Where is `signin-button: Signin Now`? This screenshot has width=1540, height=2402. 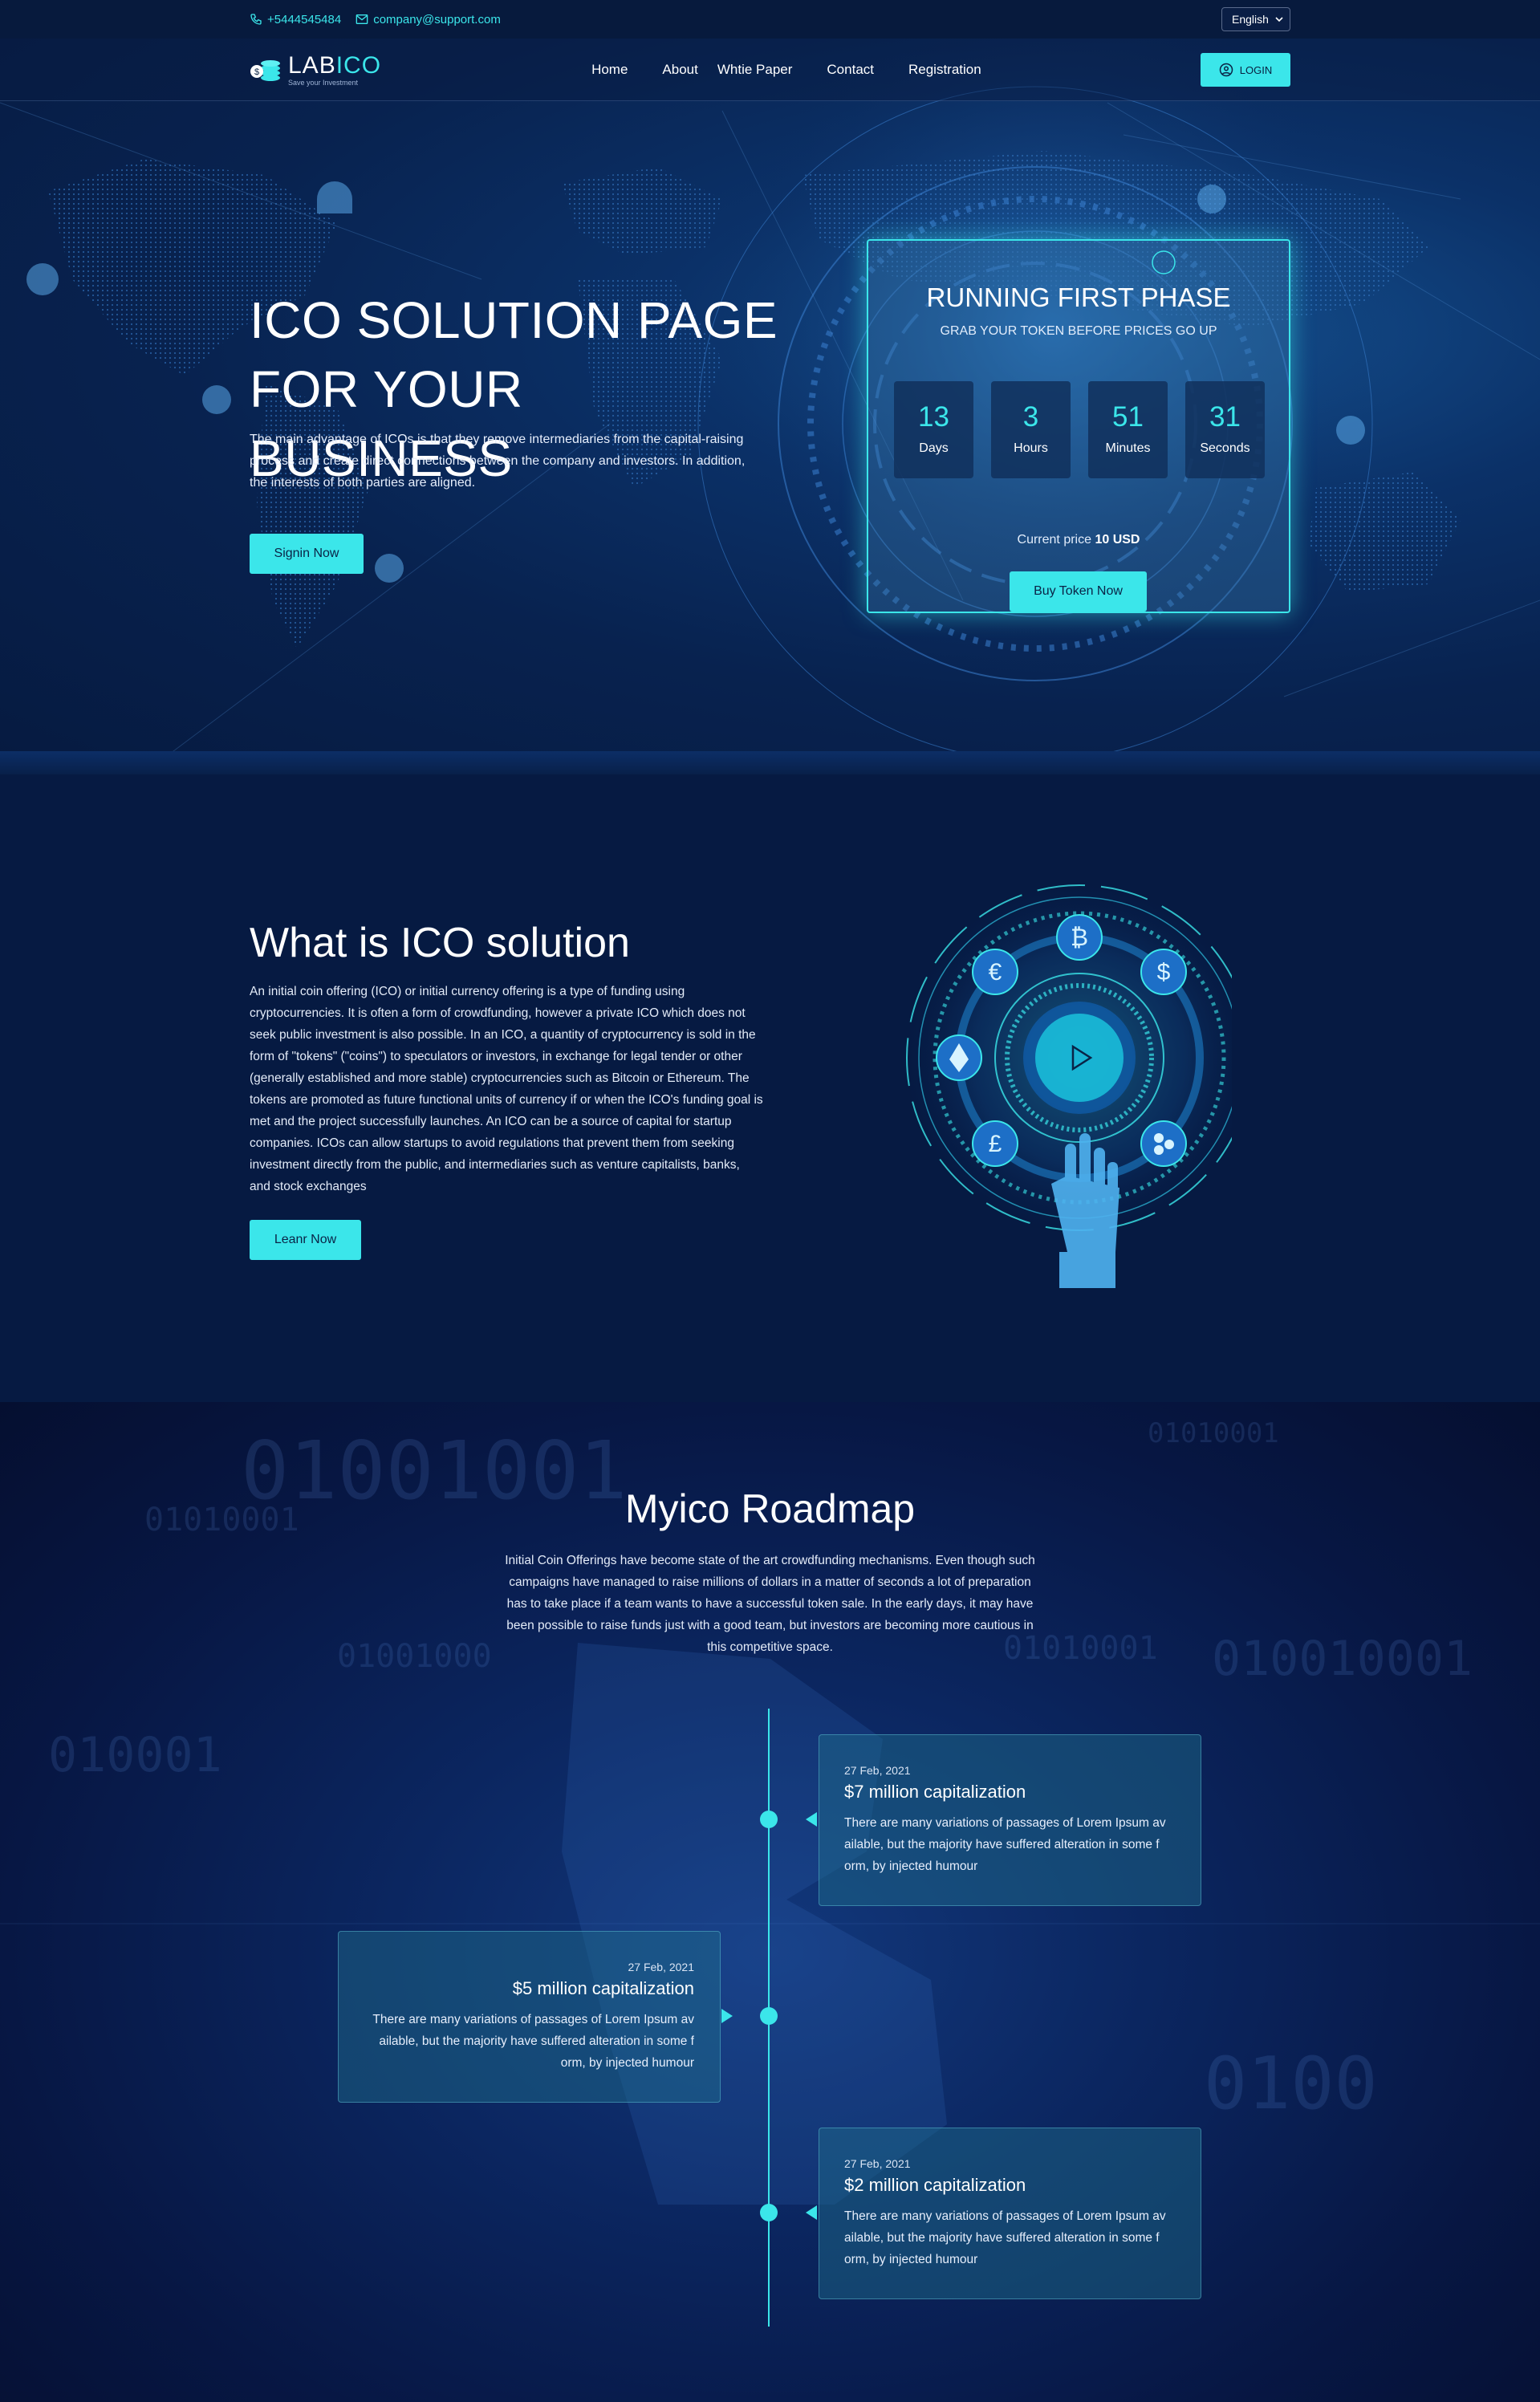 signin-button: Signin Now is located at coordinates (307, 554).